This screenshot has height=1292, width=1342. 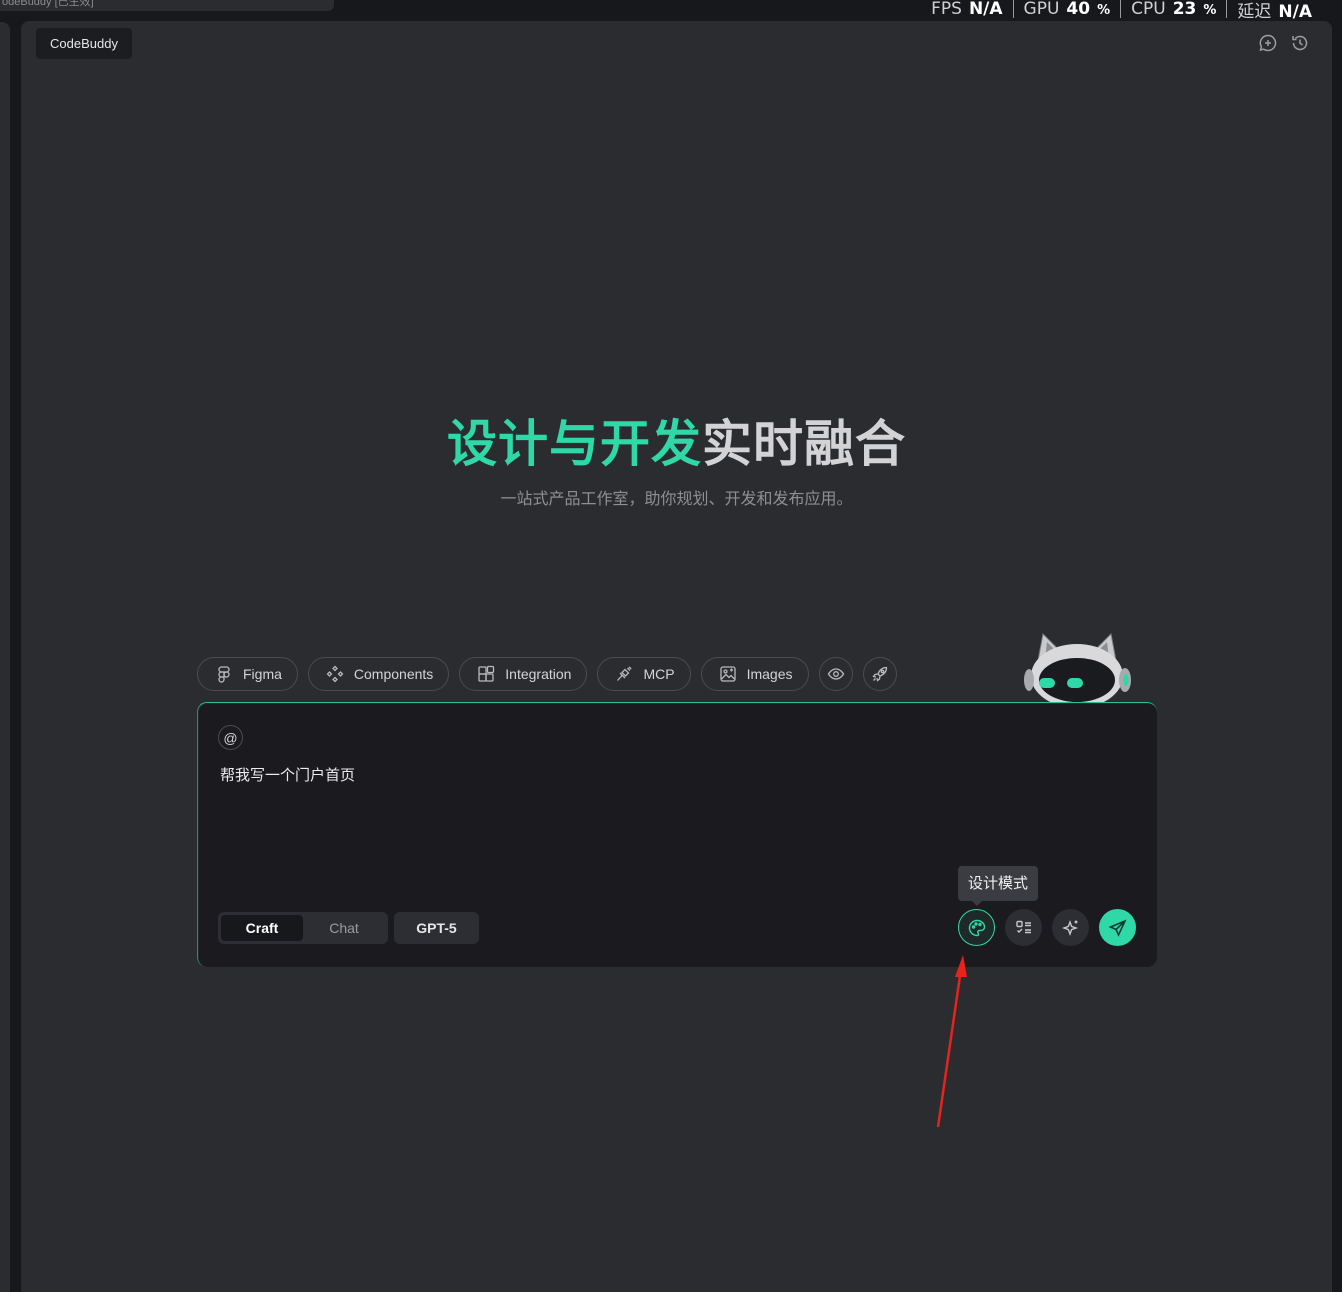 I want to click on mode-toggle: Craft Chat, so click(x=303, y=928).